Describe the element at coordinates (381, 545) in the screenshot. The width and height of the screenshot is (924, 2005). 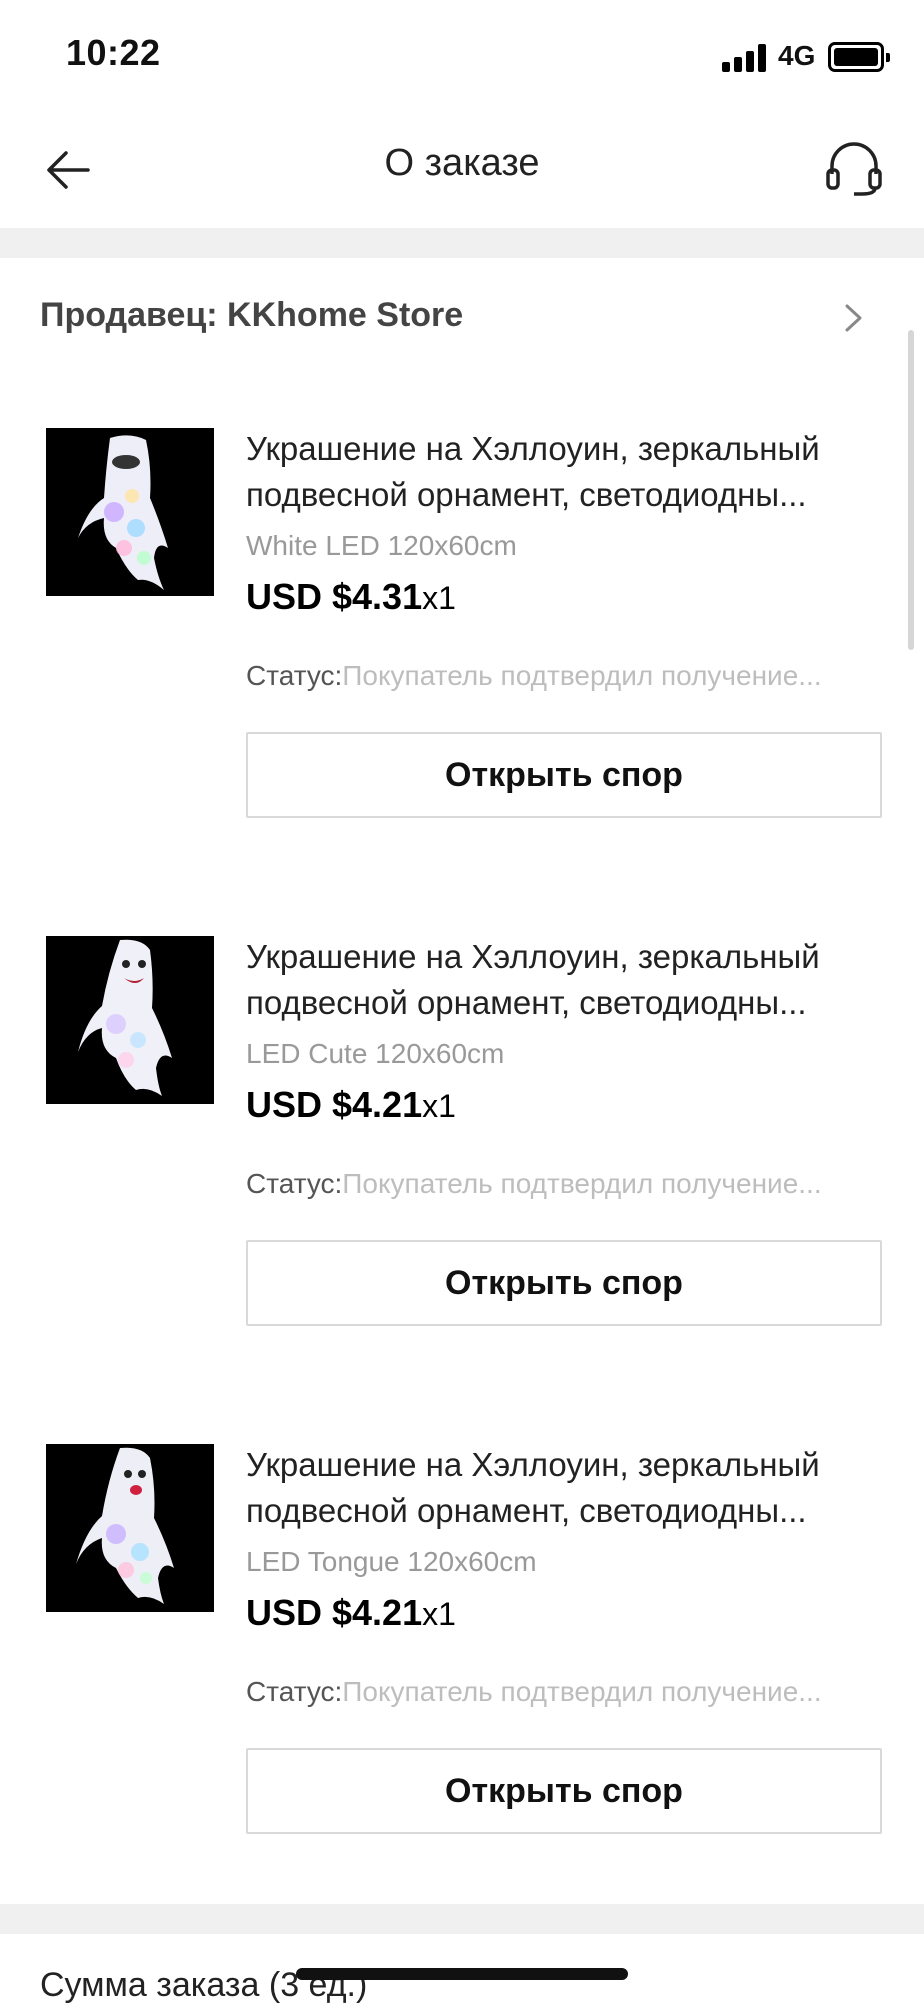
I see `product-variant: White LED 120x60cm` at that location.